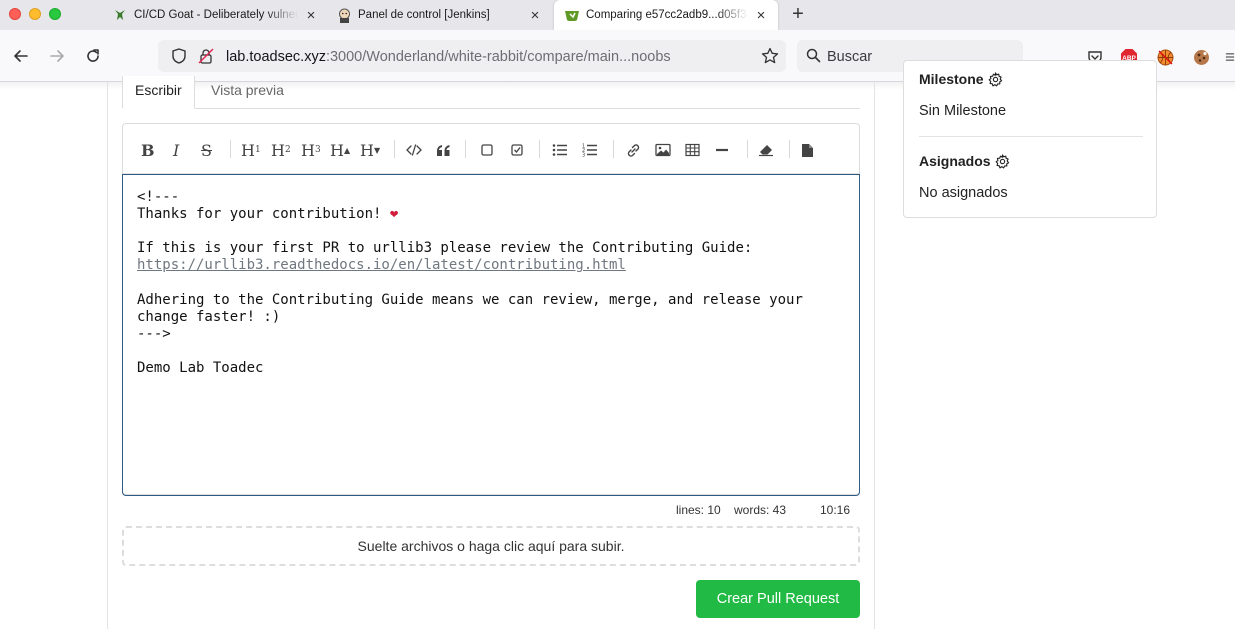  Describe the element at coordinates (57, 56) in the screenshot. I see `forward-icon` at that location.